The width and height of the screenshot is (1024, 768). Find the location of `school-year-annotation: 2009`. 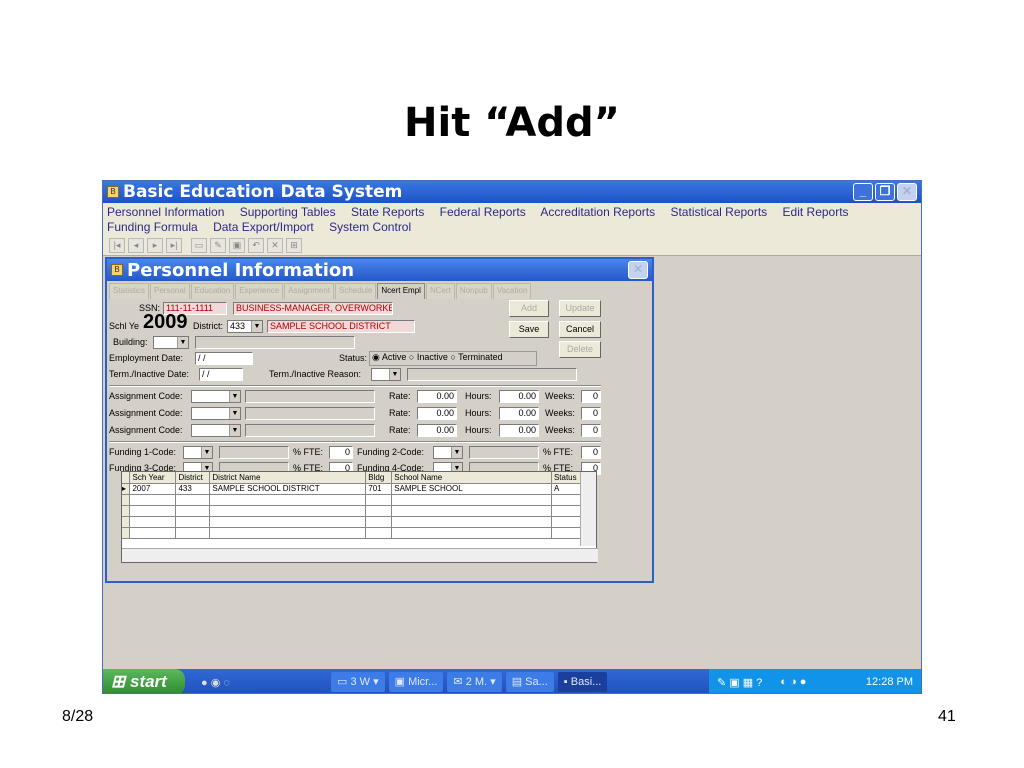

school-year-annotation: 2009 is located at coordinates (165, 322).